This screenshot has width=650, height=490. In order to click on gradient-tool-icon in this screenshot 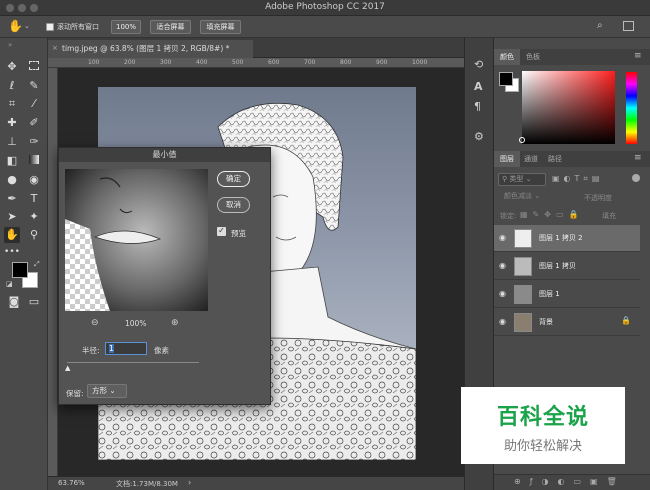, I will do `click(34, 161)`.